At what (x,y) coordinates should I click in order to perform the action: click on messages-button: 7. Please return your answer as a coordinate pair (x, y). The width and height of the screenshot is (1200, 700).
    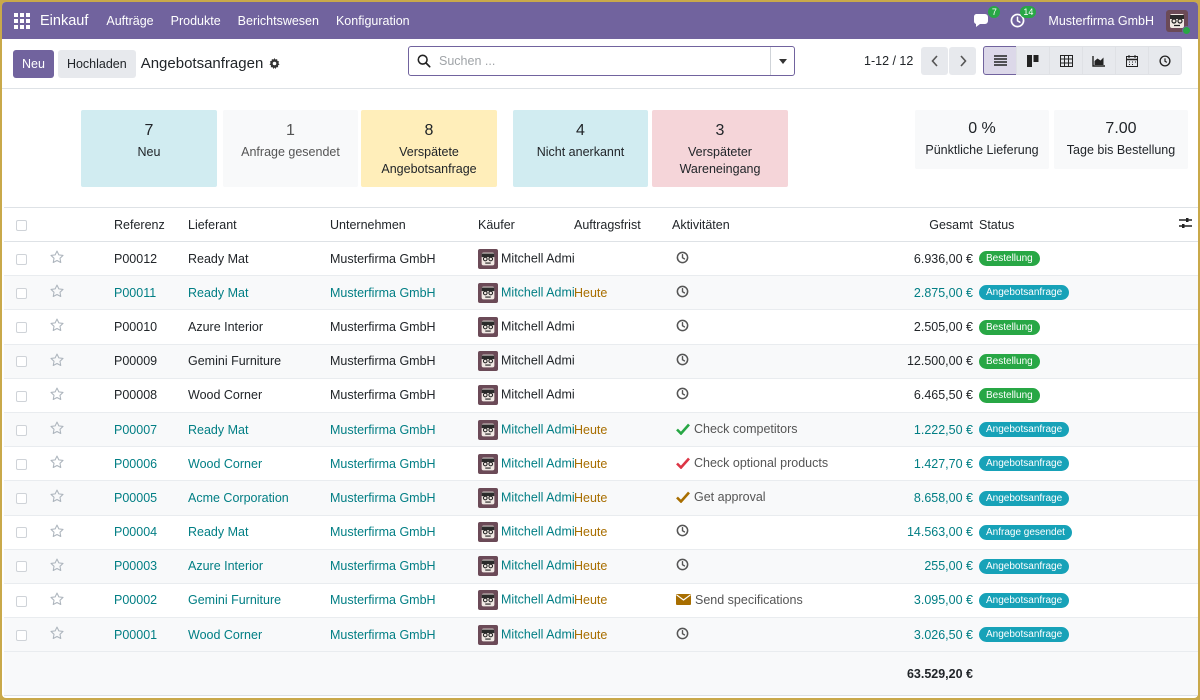
    Looking at the image, I should click on (985, 18).